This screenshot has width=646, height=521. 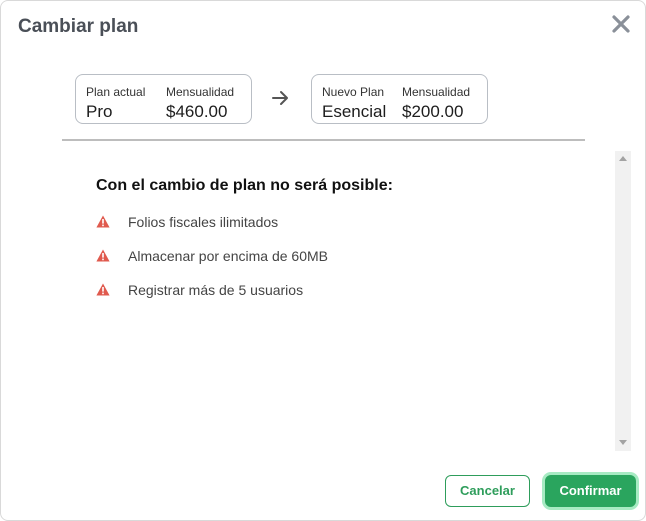 I want to click on current-plan-value: Pro, so click(x=99, y=111).